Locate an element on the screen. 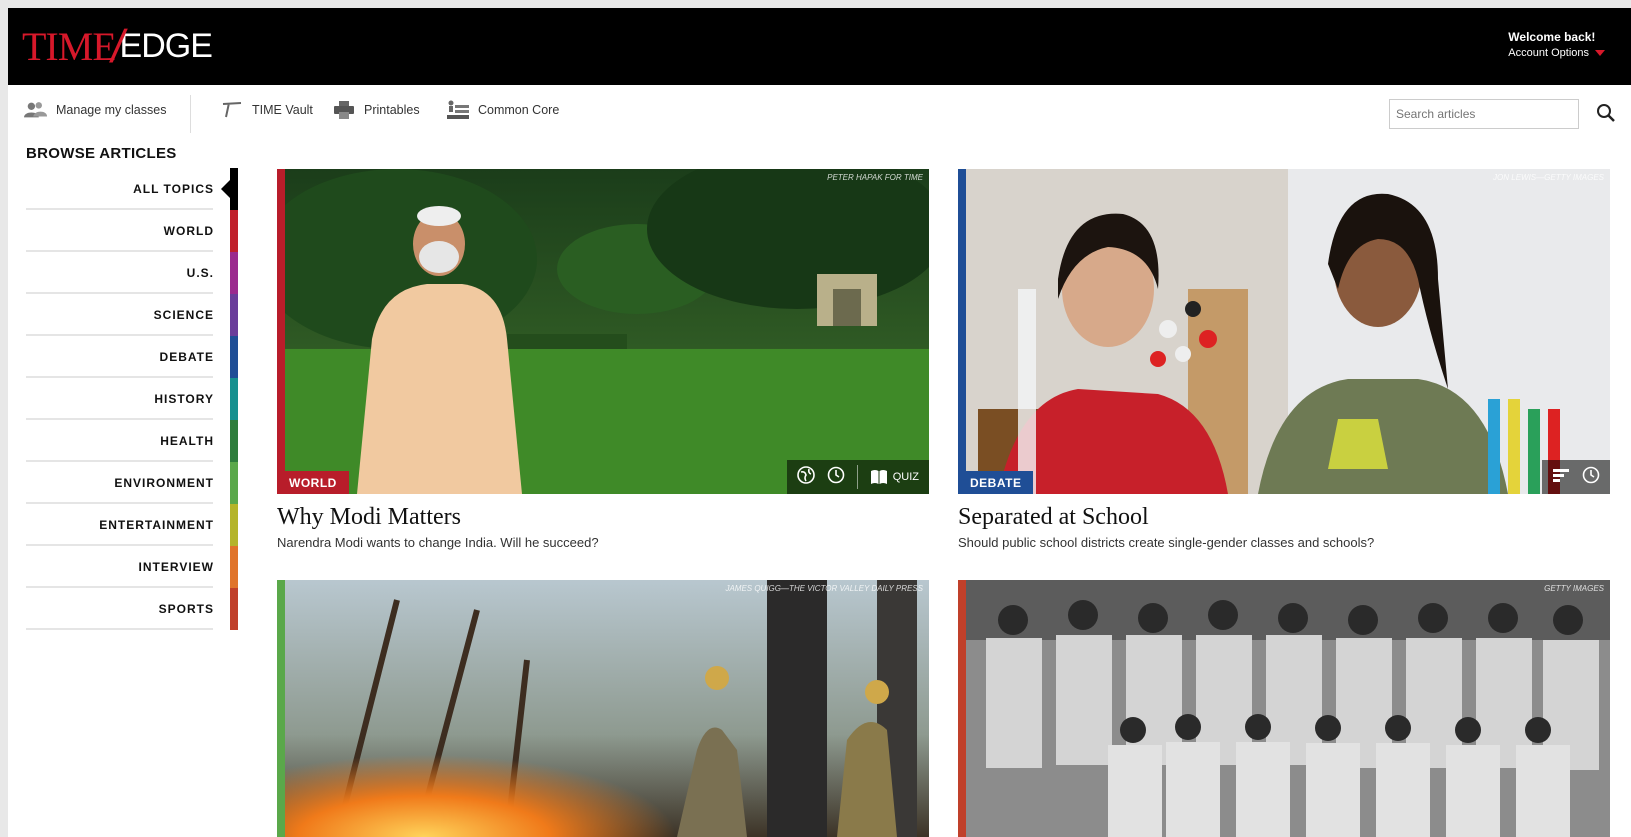  printables-link: Printables is located at coordinates (376, 110).